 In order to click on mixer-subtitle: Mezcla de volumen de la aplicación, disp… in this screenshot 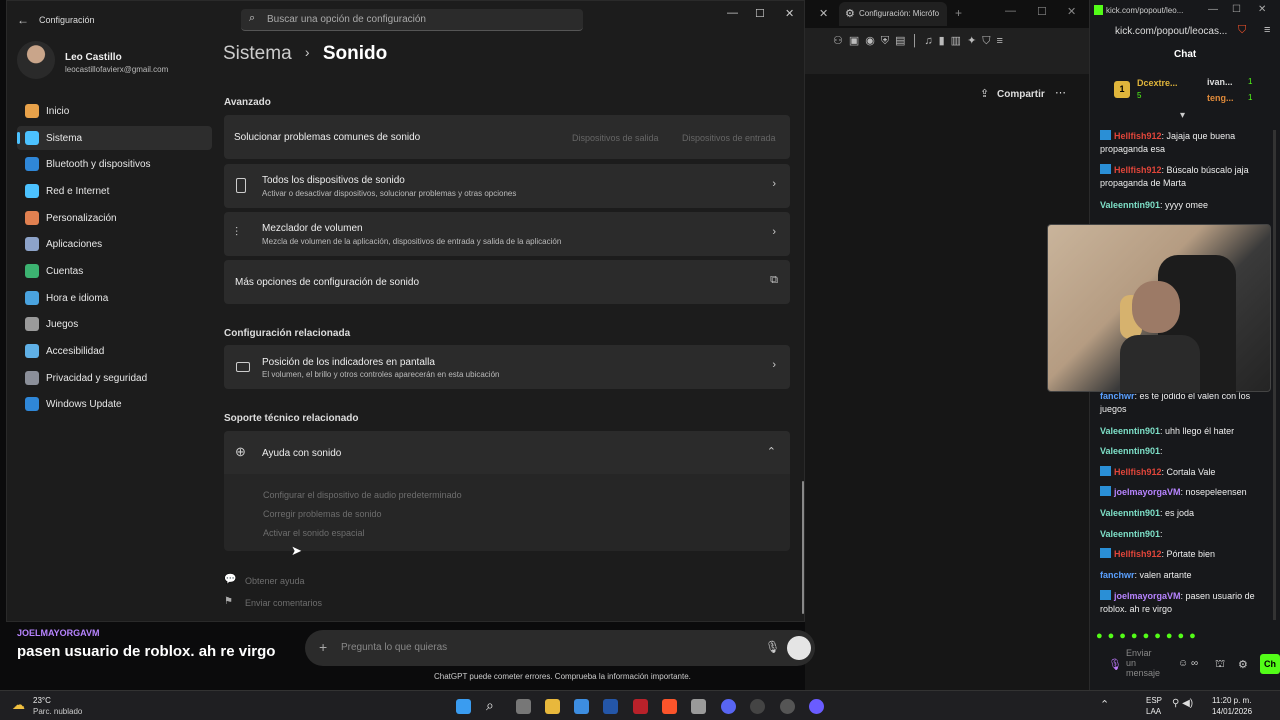, I will do `click(412, 241)`.